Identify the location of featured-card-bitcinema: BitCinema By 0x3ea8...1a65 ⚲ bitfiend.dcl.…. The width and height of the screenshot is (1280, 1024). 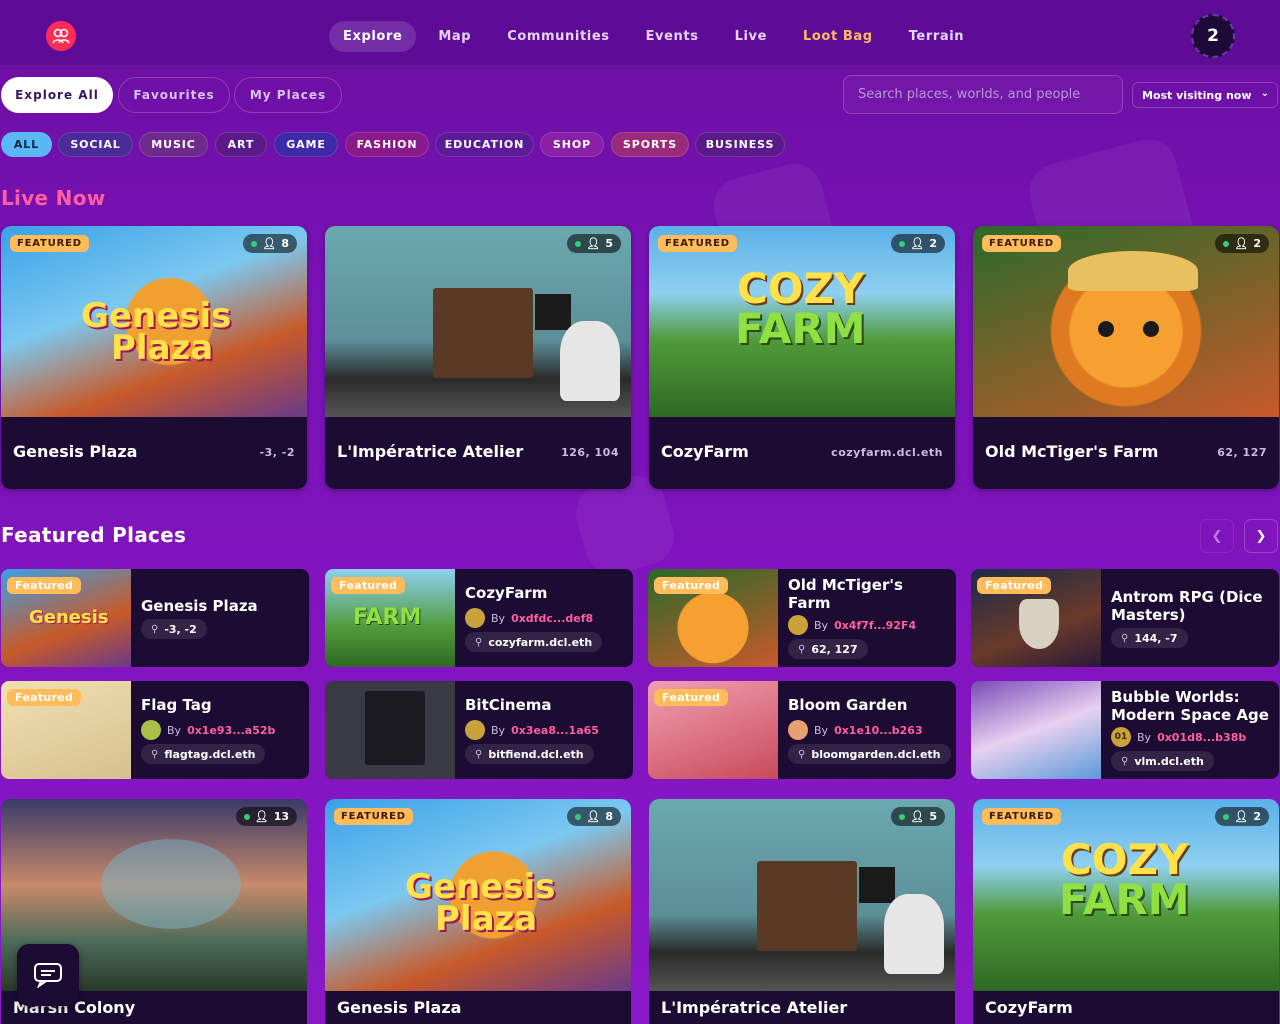
(479, 730).